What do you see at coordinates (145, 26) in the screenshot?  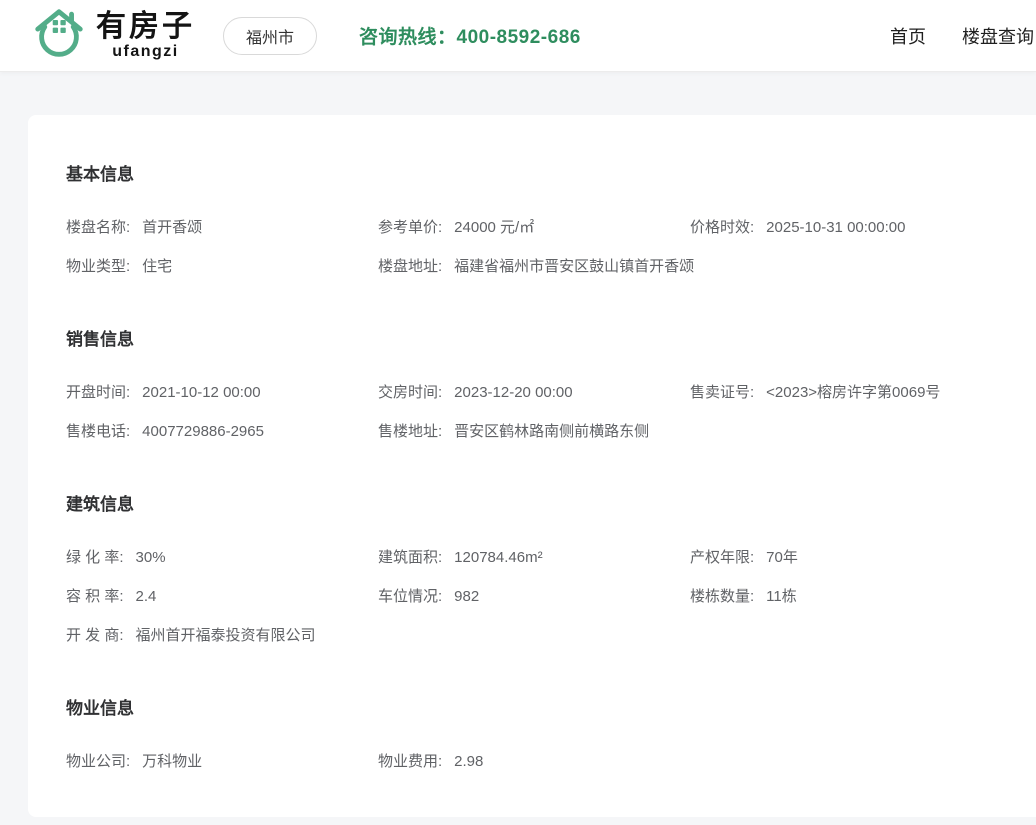 I see `brand-name: 有房子` at bounding box center [145, 26].